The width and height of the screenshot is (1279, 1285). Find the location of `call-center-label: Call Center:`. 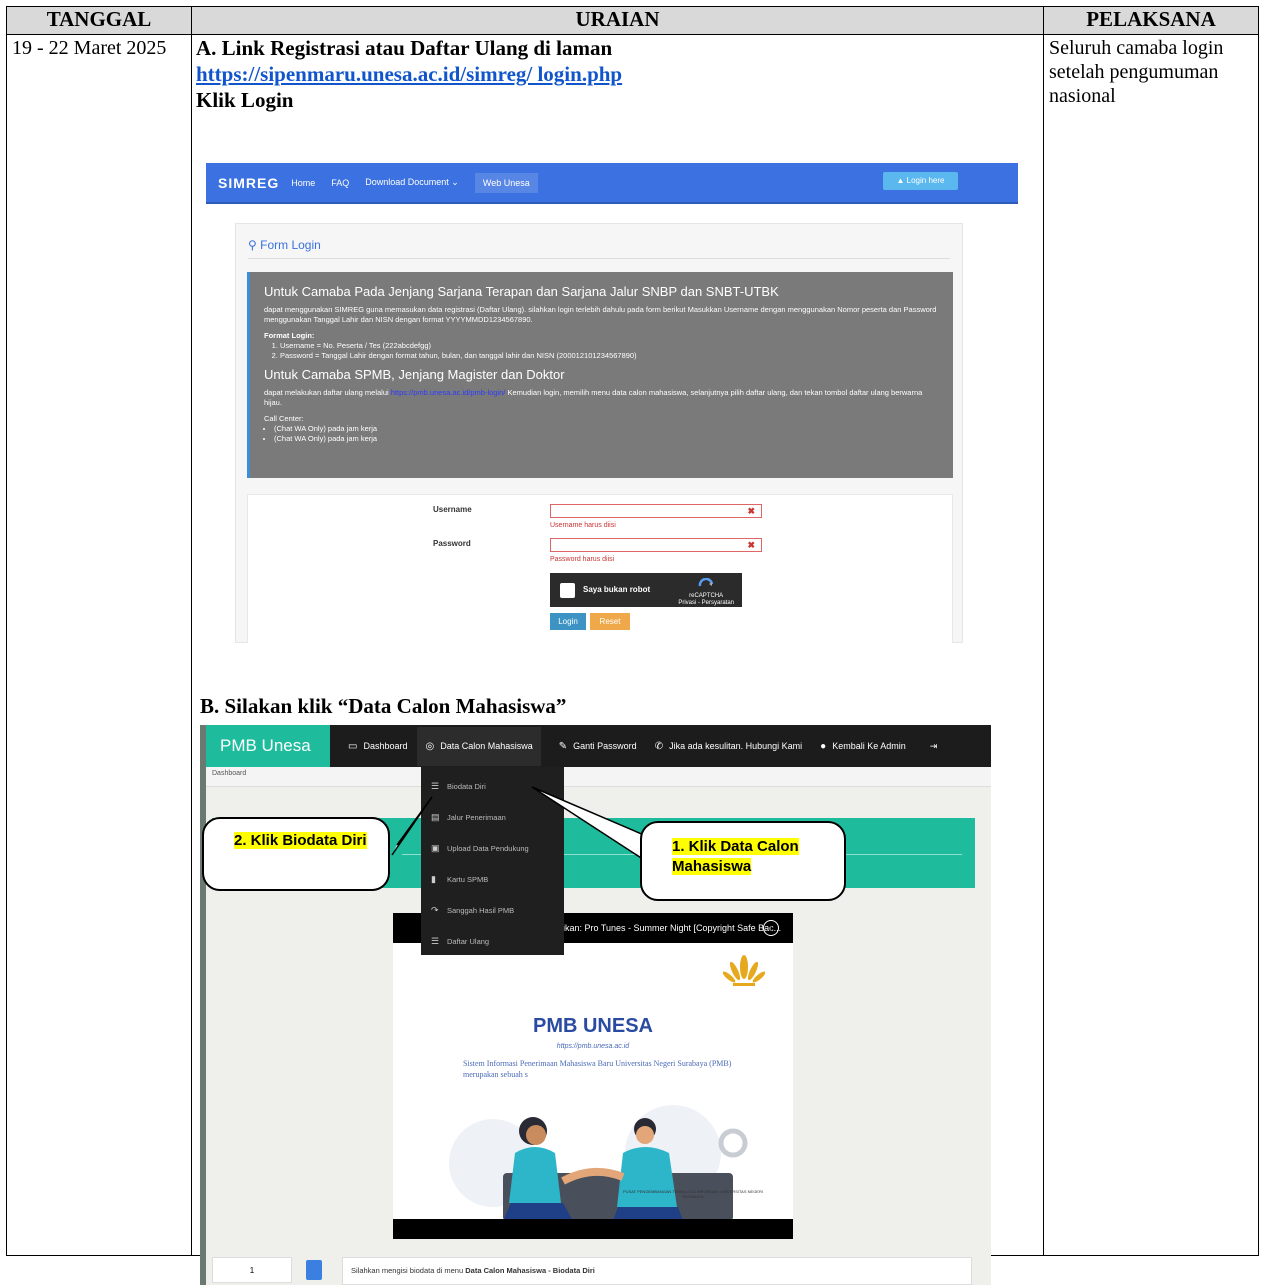

call-center-label: Call Center: is located at coordinates (284, 418).